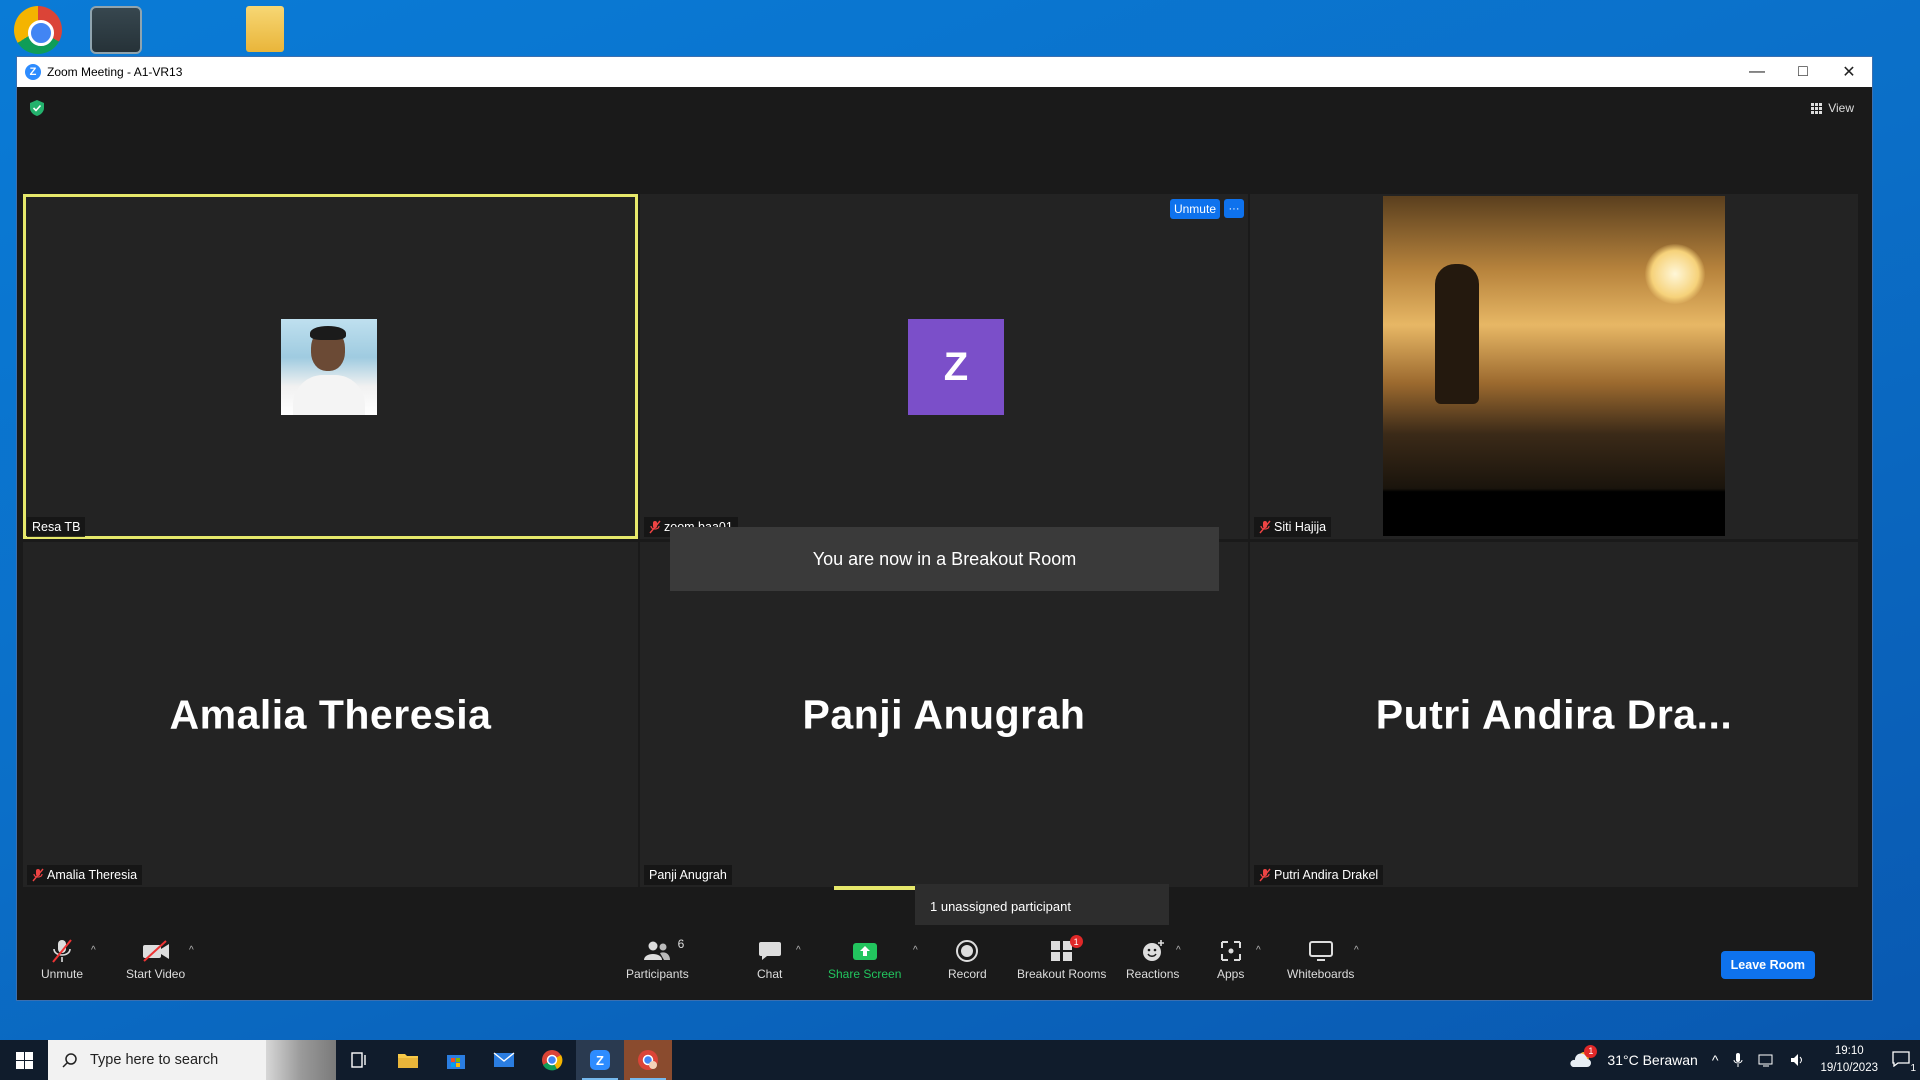 This screenshot has width=1920, height=1080. What do you see at coordinates (1904, 1062) in the screenshot?
I see `notification-center-icon: 1` at bounding box center [1904, 1062].